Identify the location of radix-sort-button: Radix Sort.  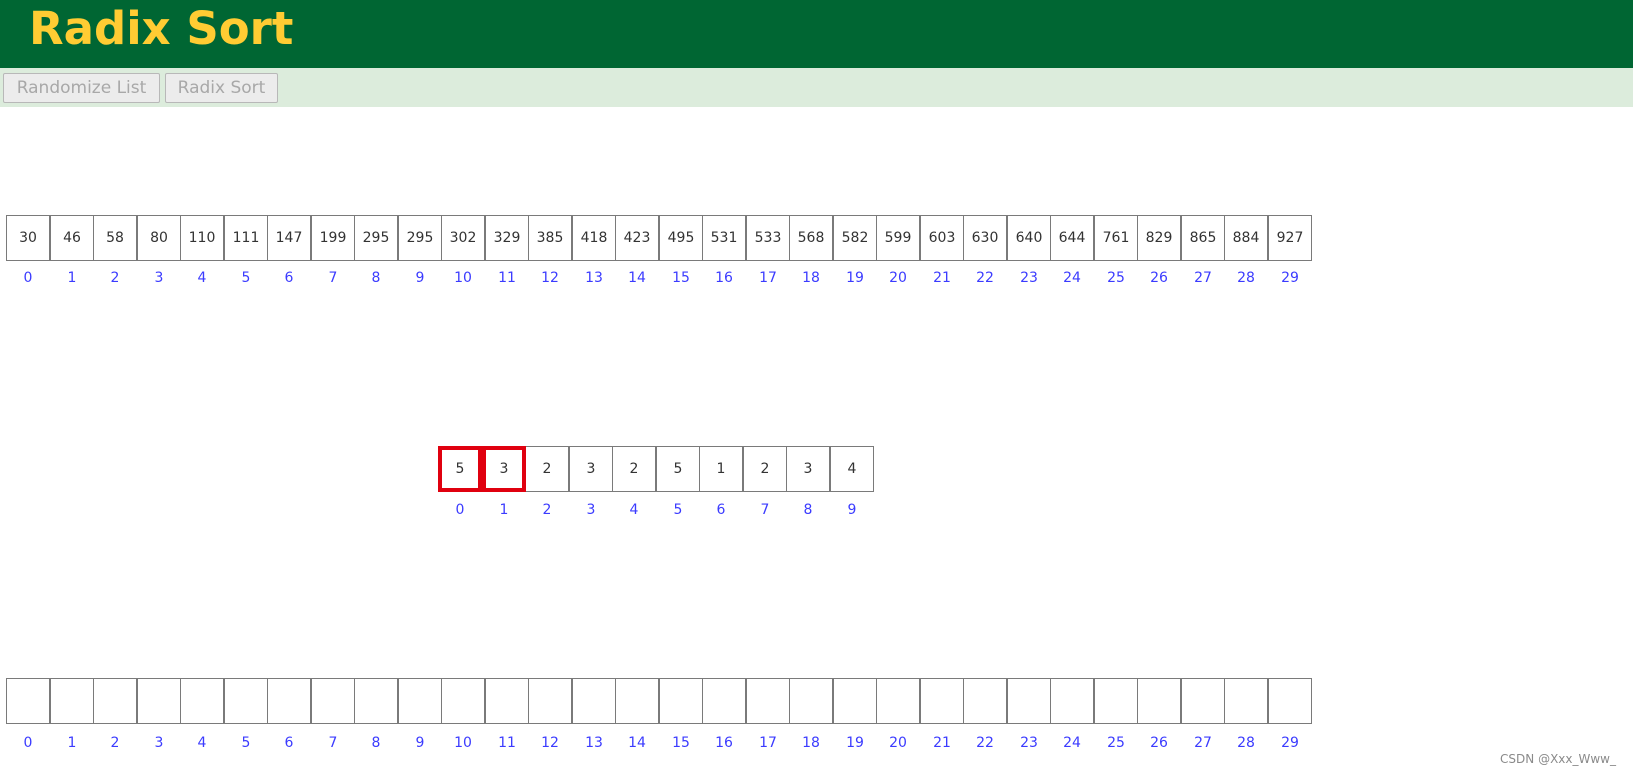
(221, 88).